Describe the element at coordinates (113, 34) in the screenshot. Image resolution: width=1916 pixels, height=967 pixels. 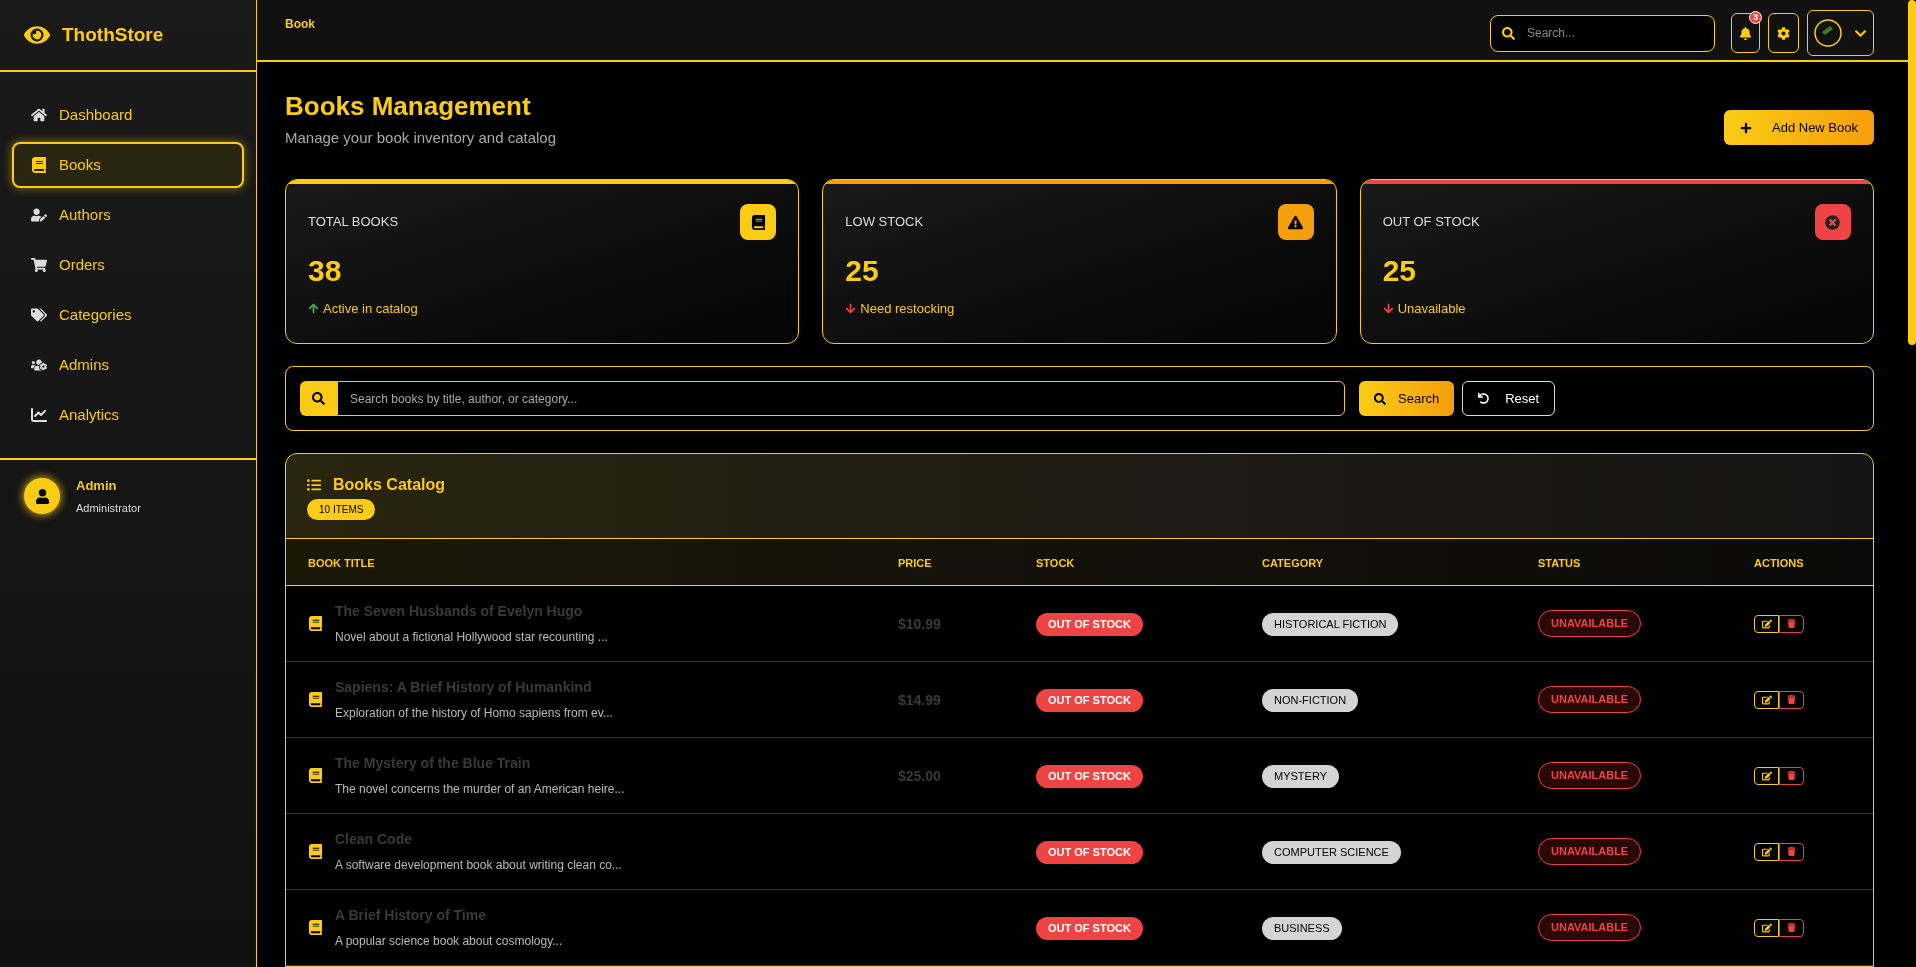
I see `brand-name: ThothStore` at that location.